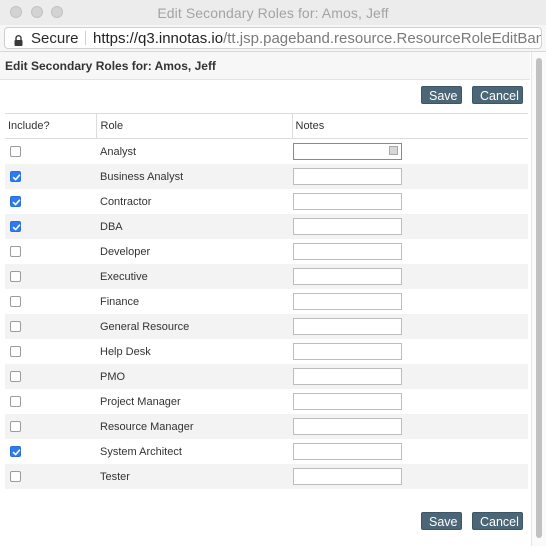  Describe the element at coordinates (266, 301) in the screenshot. I see `table-row: Finance` at that location.